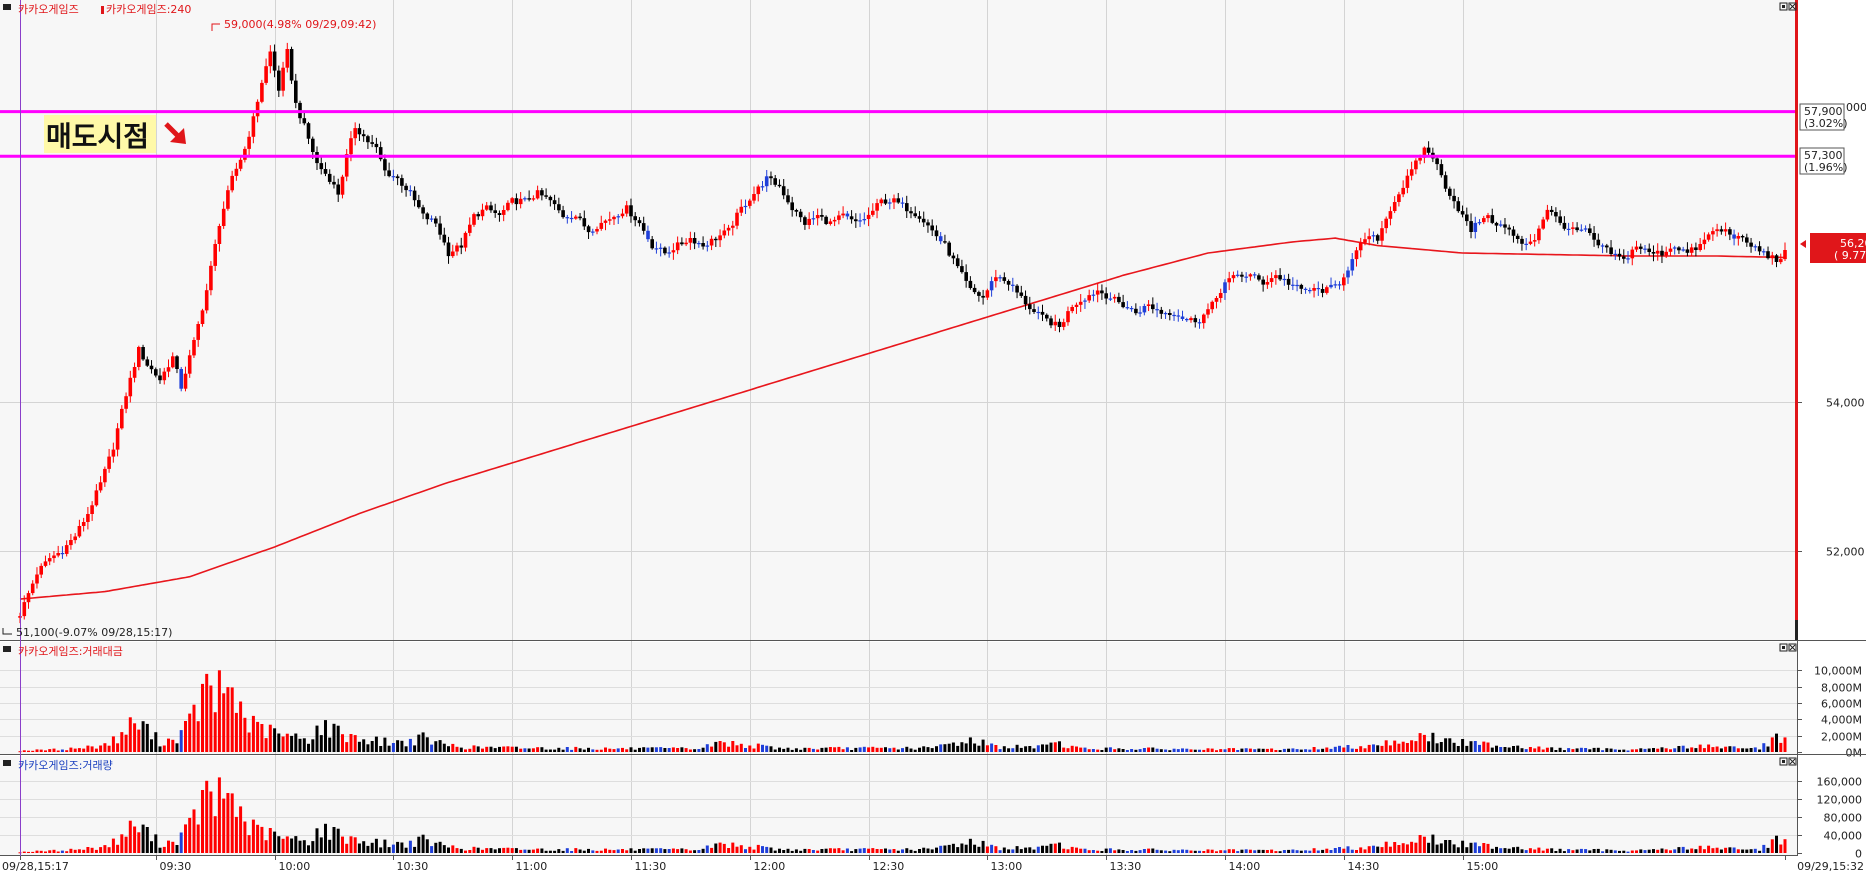  What do you see at coordinates (889, 866) in the screenshot?
I see `time-tick-label: 12:30` at bounding box center [889, 866].